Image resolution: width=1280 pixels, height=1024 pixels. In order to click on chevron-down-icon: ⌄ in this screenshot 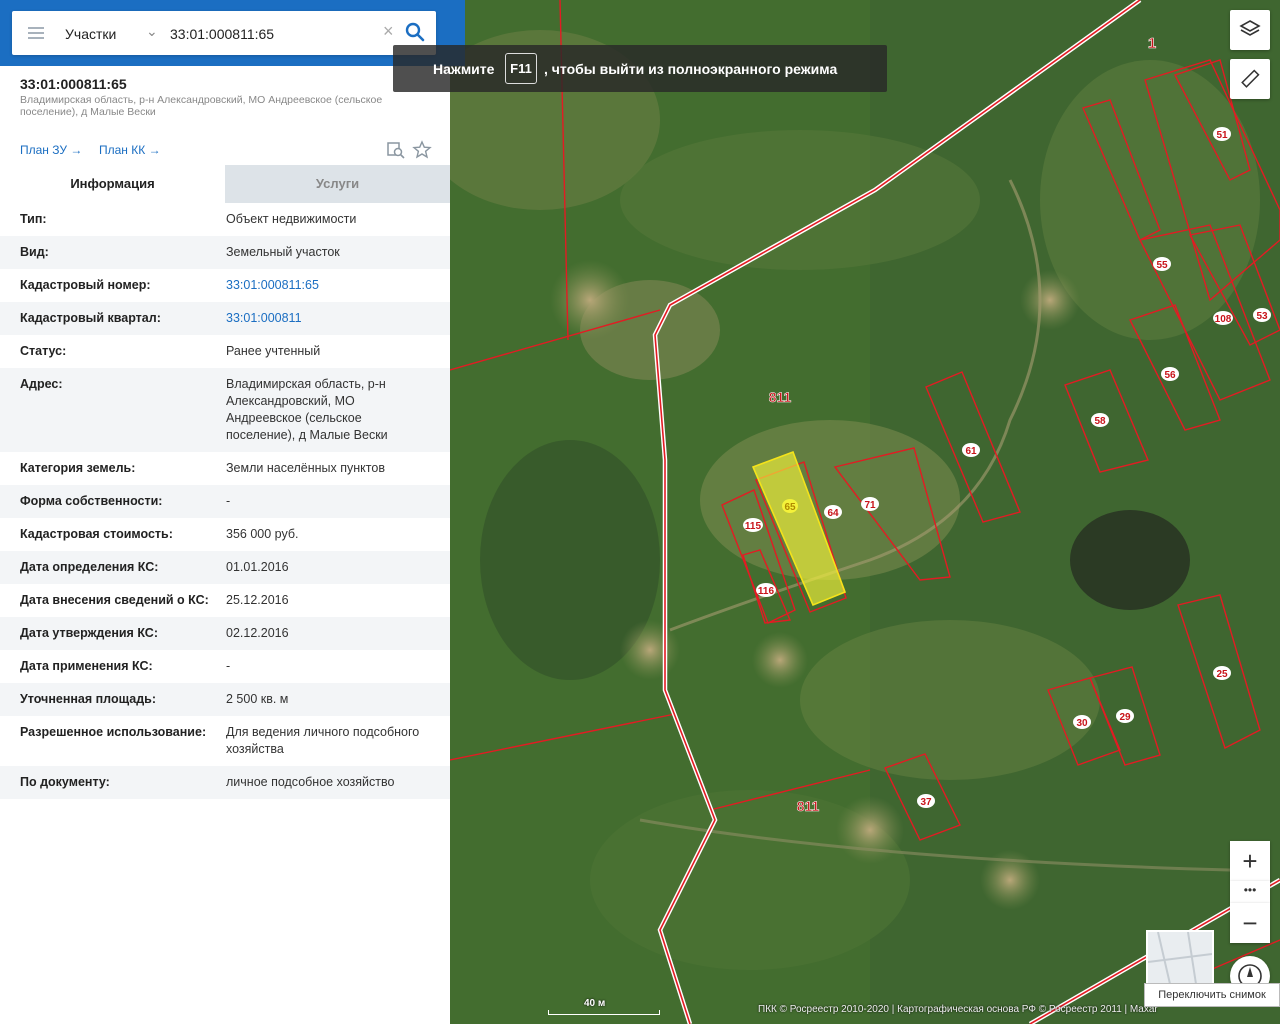, I will do `click(152, 31)`.